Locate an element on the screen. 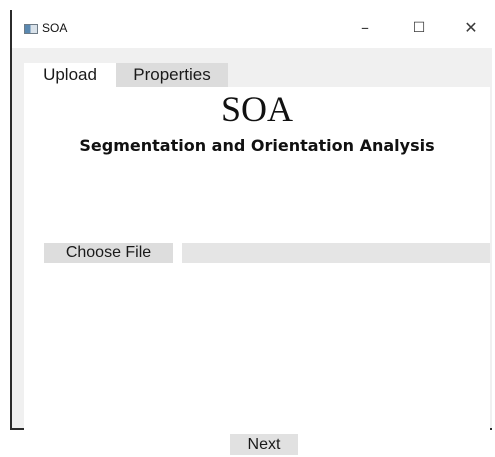 The height and width of the screenshot is (457, 495). file-path-field is located at coordinates (336, 253).